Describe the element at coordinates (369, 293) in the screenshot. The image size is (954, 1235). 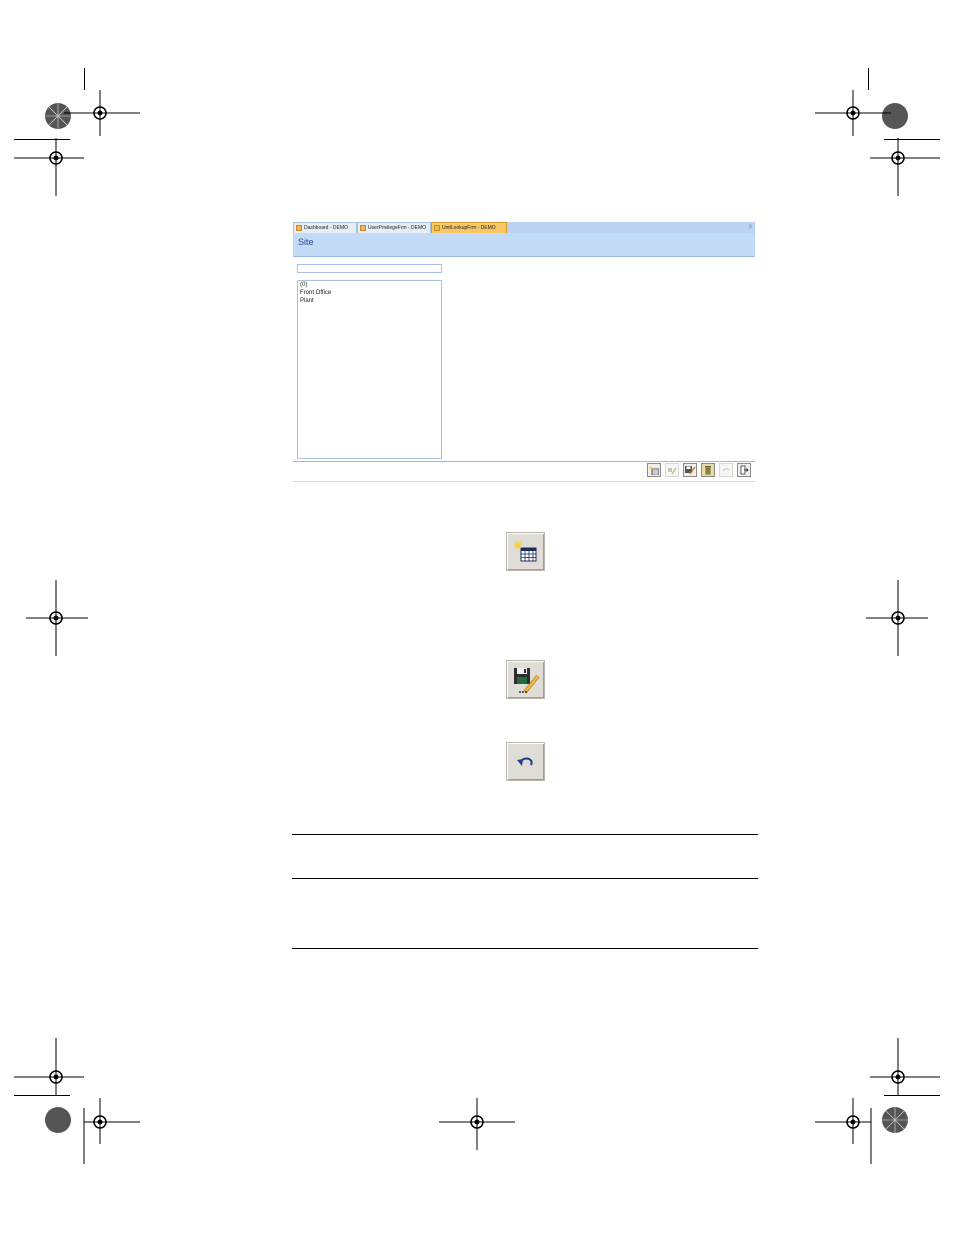
I see `list-item: Front Office` at that location.